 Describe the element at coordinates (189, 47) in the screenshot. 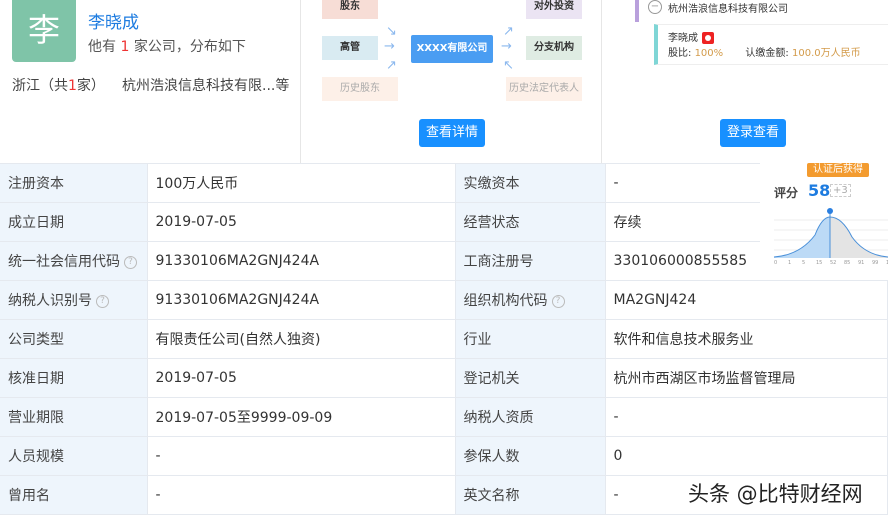

I see `summary-post: 家公司，分布如下` at that location.